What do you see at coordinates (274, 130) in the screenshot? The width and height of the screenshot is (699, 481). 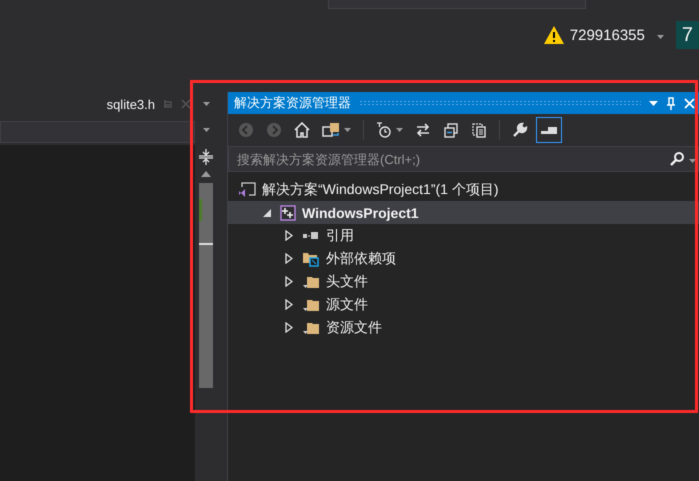 I see `forward-icon` at bounding box center [274, 130].